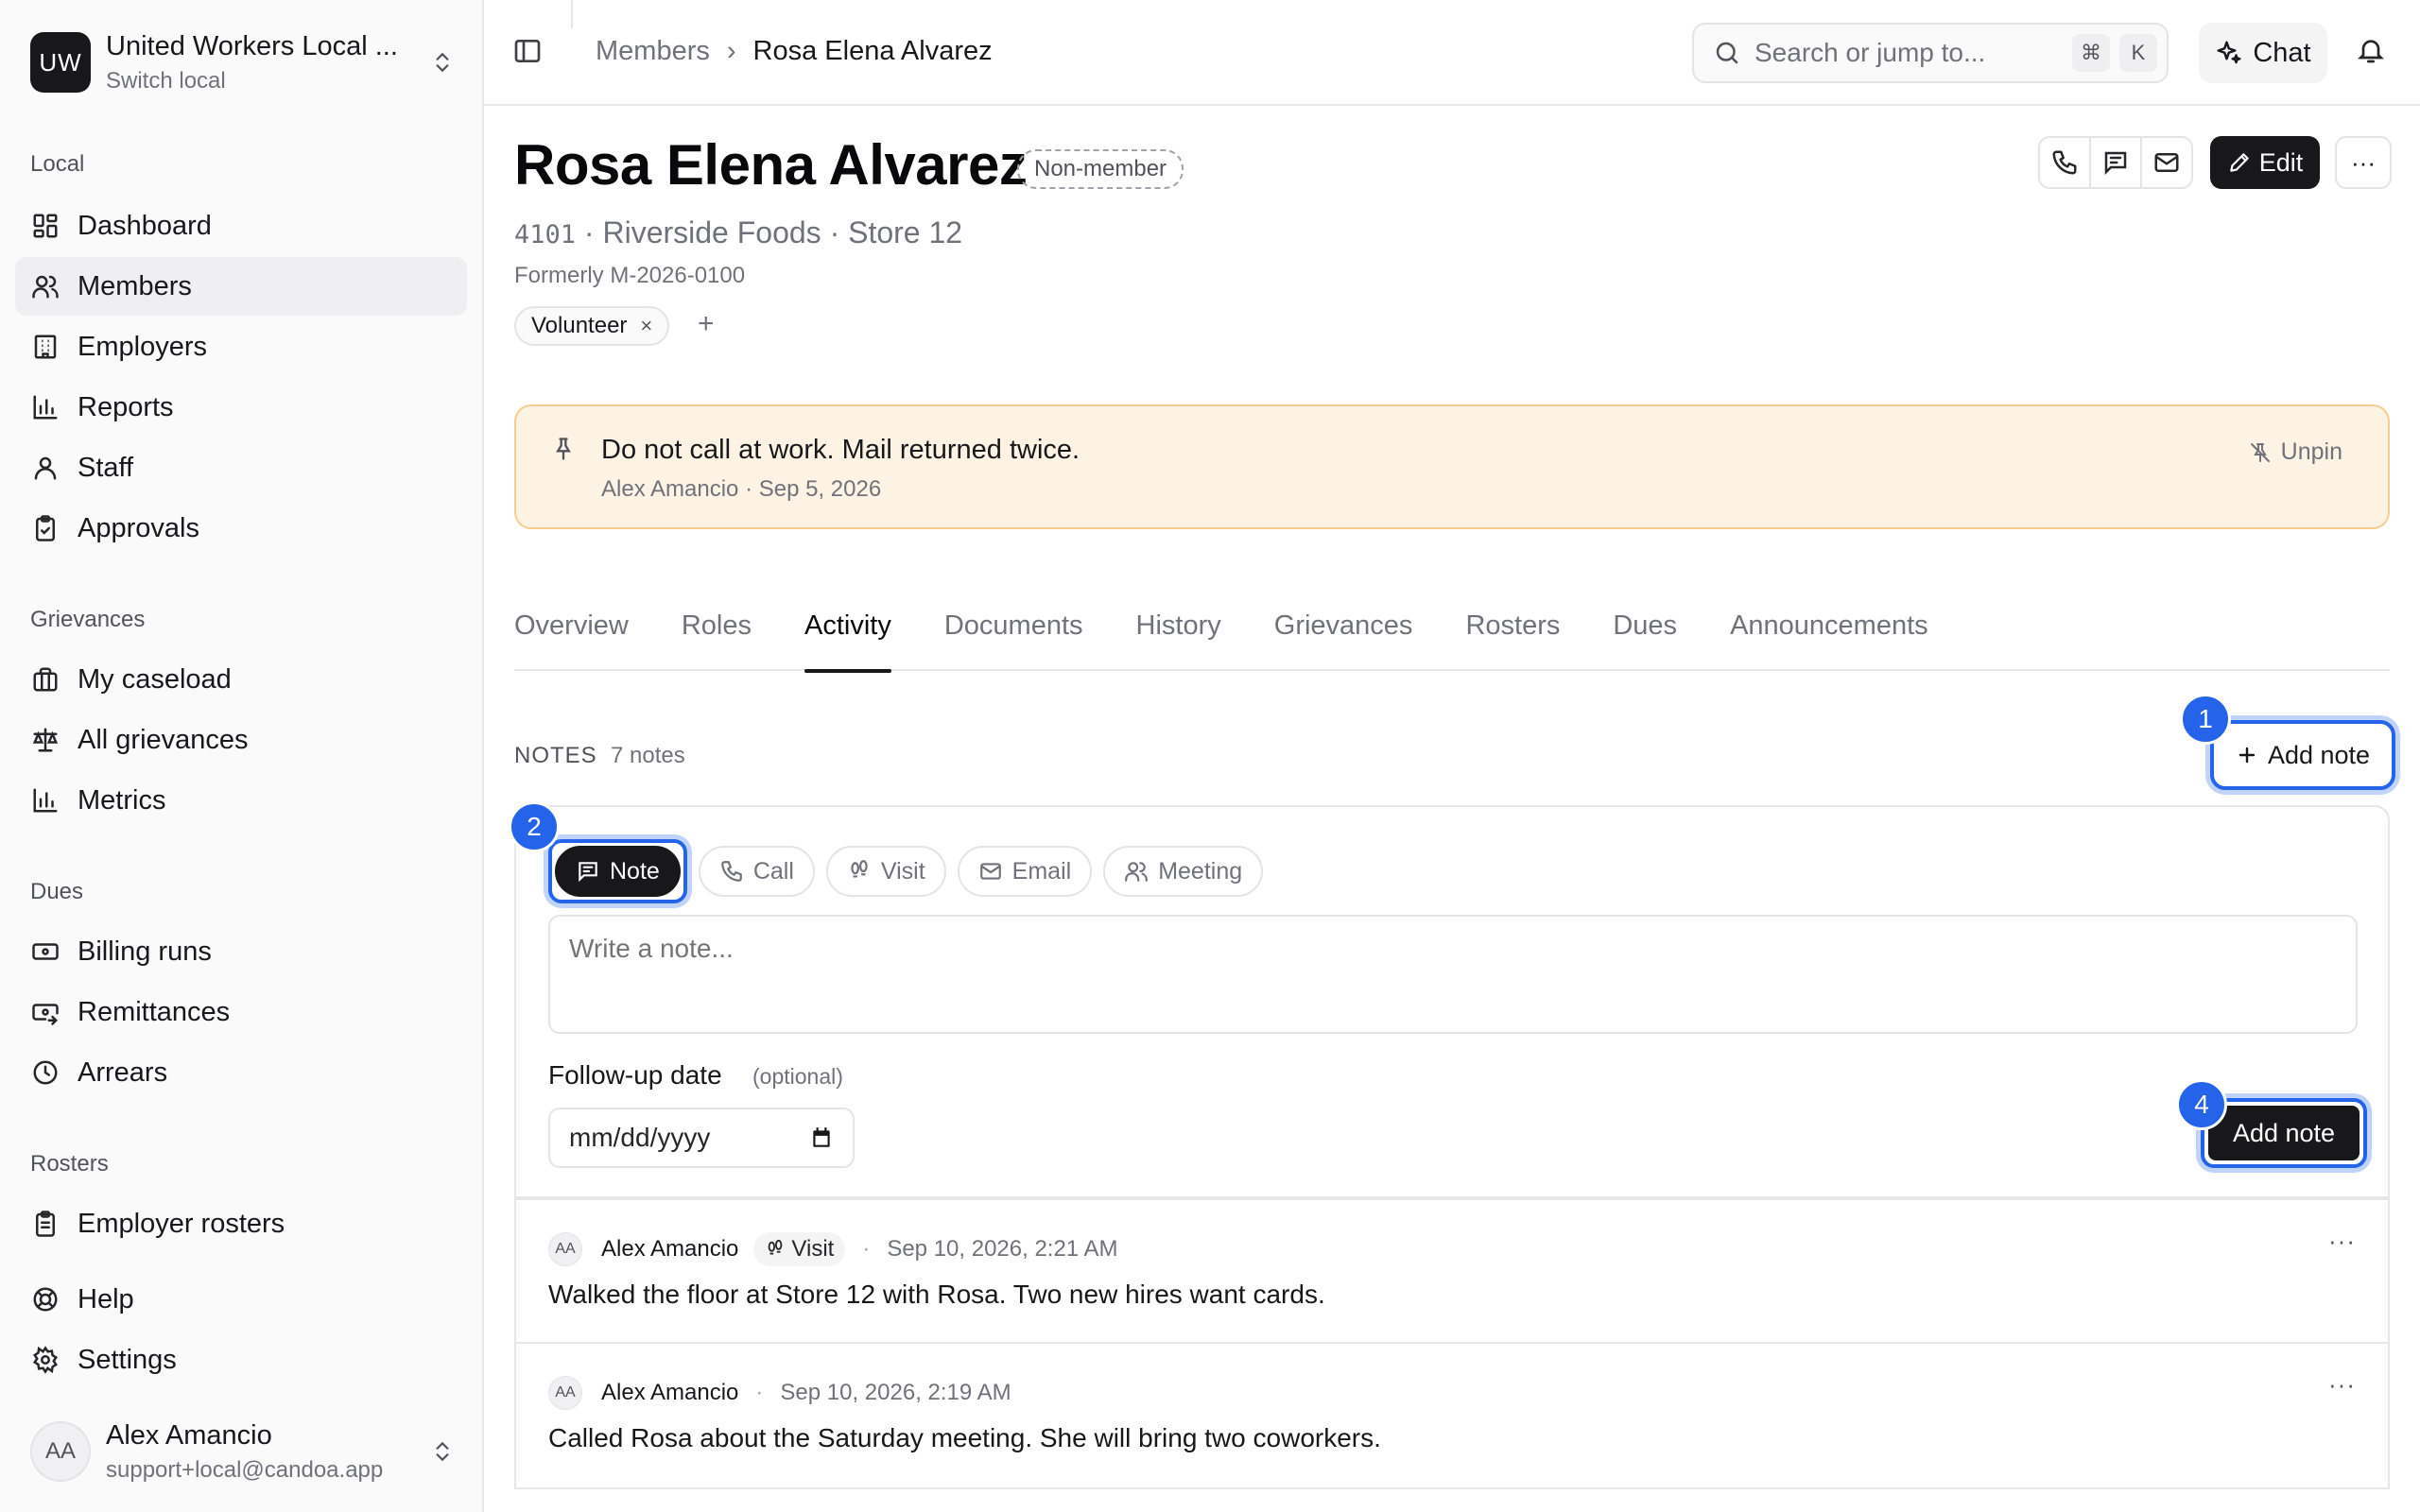 The height and width of the screenshot is (1512, 2420). I want to click on contact-actions, so click(2115, 162).